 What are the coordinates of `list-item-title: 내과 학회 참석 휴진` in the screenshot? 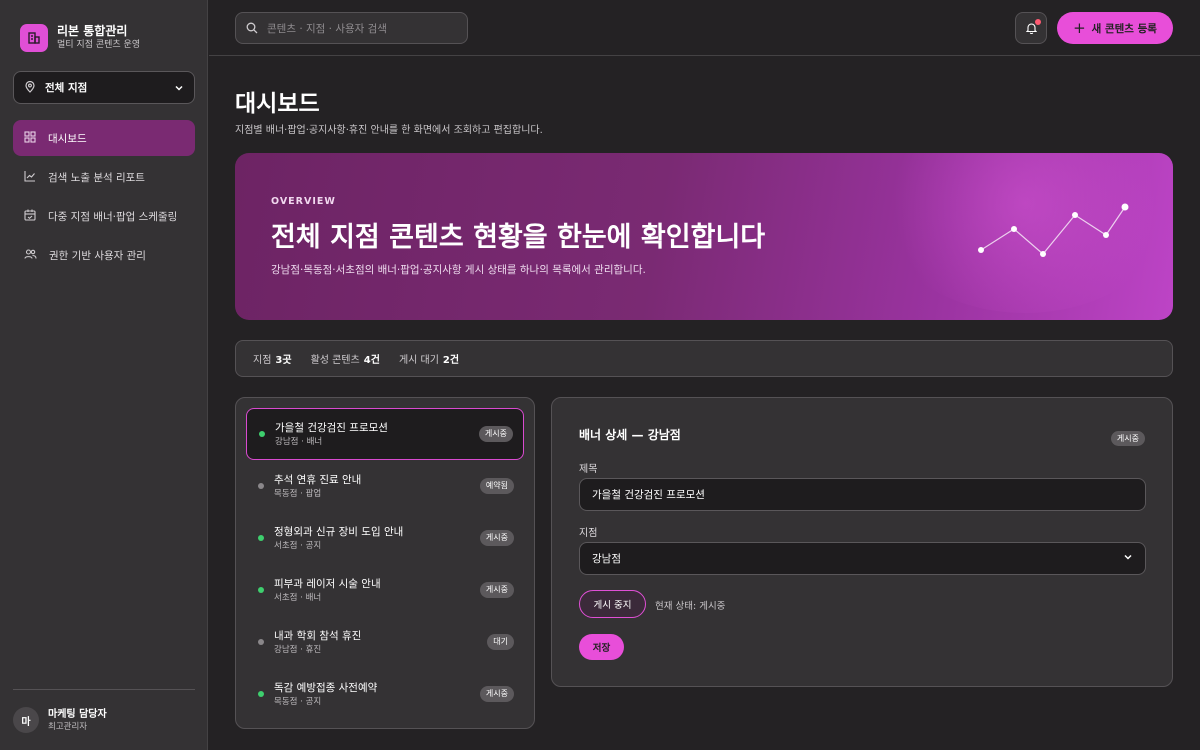 It's located at (318, 635).